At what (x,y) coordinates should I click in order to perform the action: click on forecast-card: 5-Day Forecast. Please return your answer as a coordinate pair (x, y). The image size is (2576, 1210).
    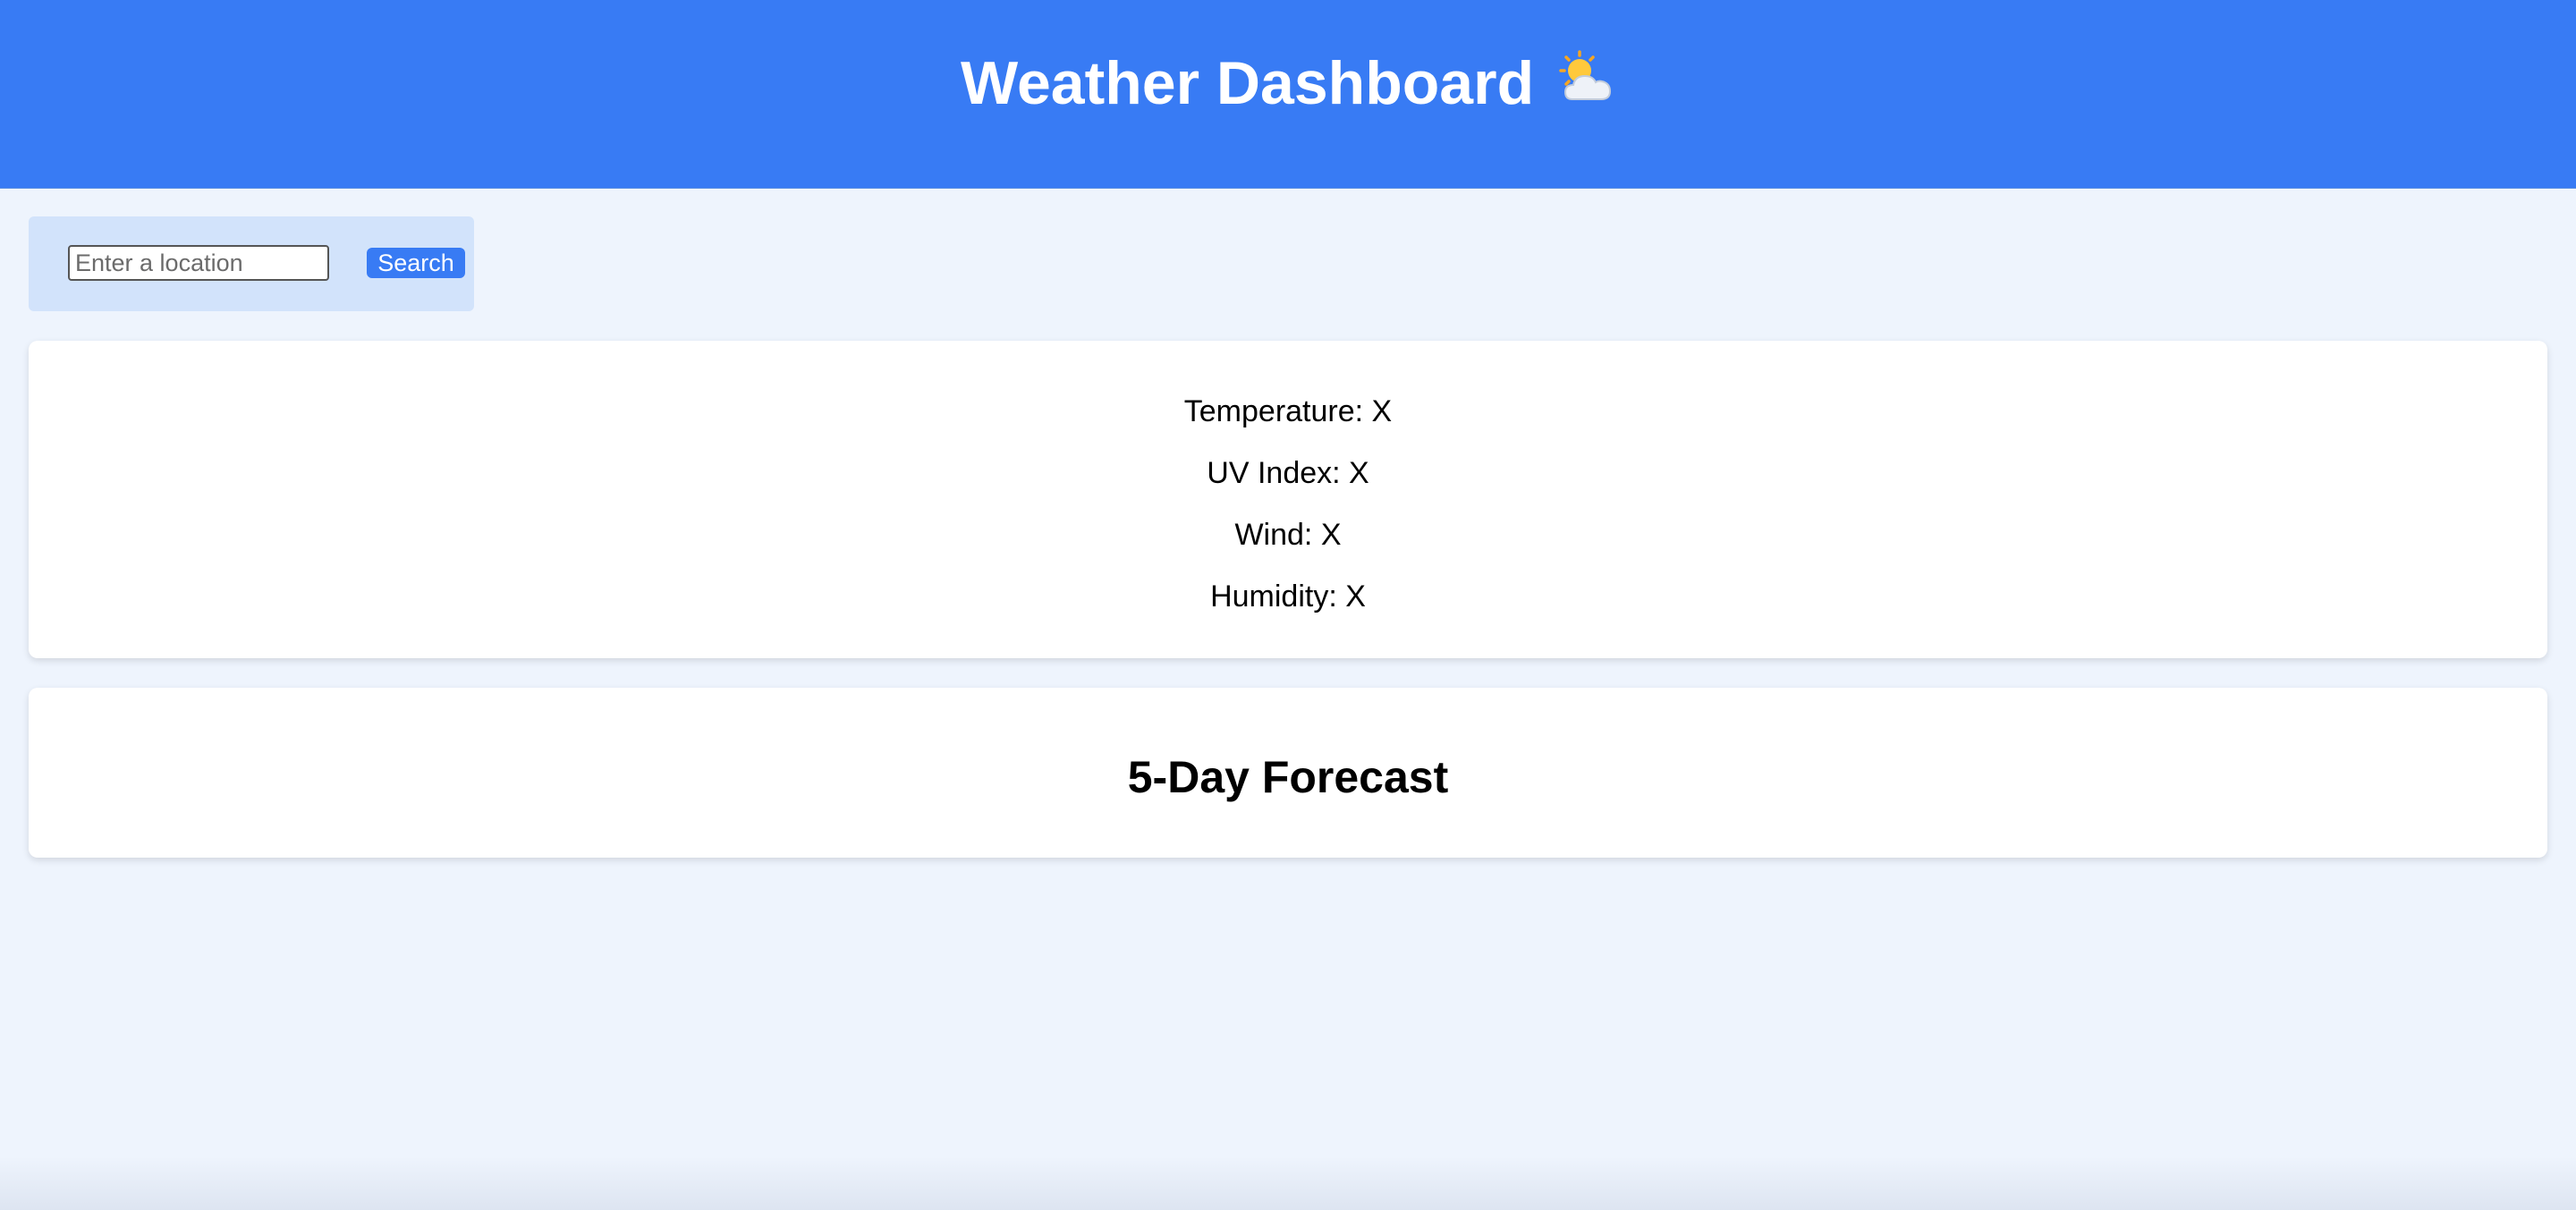
    Looking at the image, I should click on (1288, 773).